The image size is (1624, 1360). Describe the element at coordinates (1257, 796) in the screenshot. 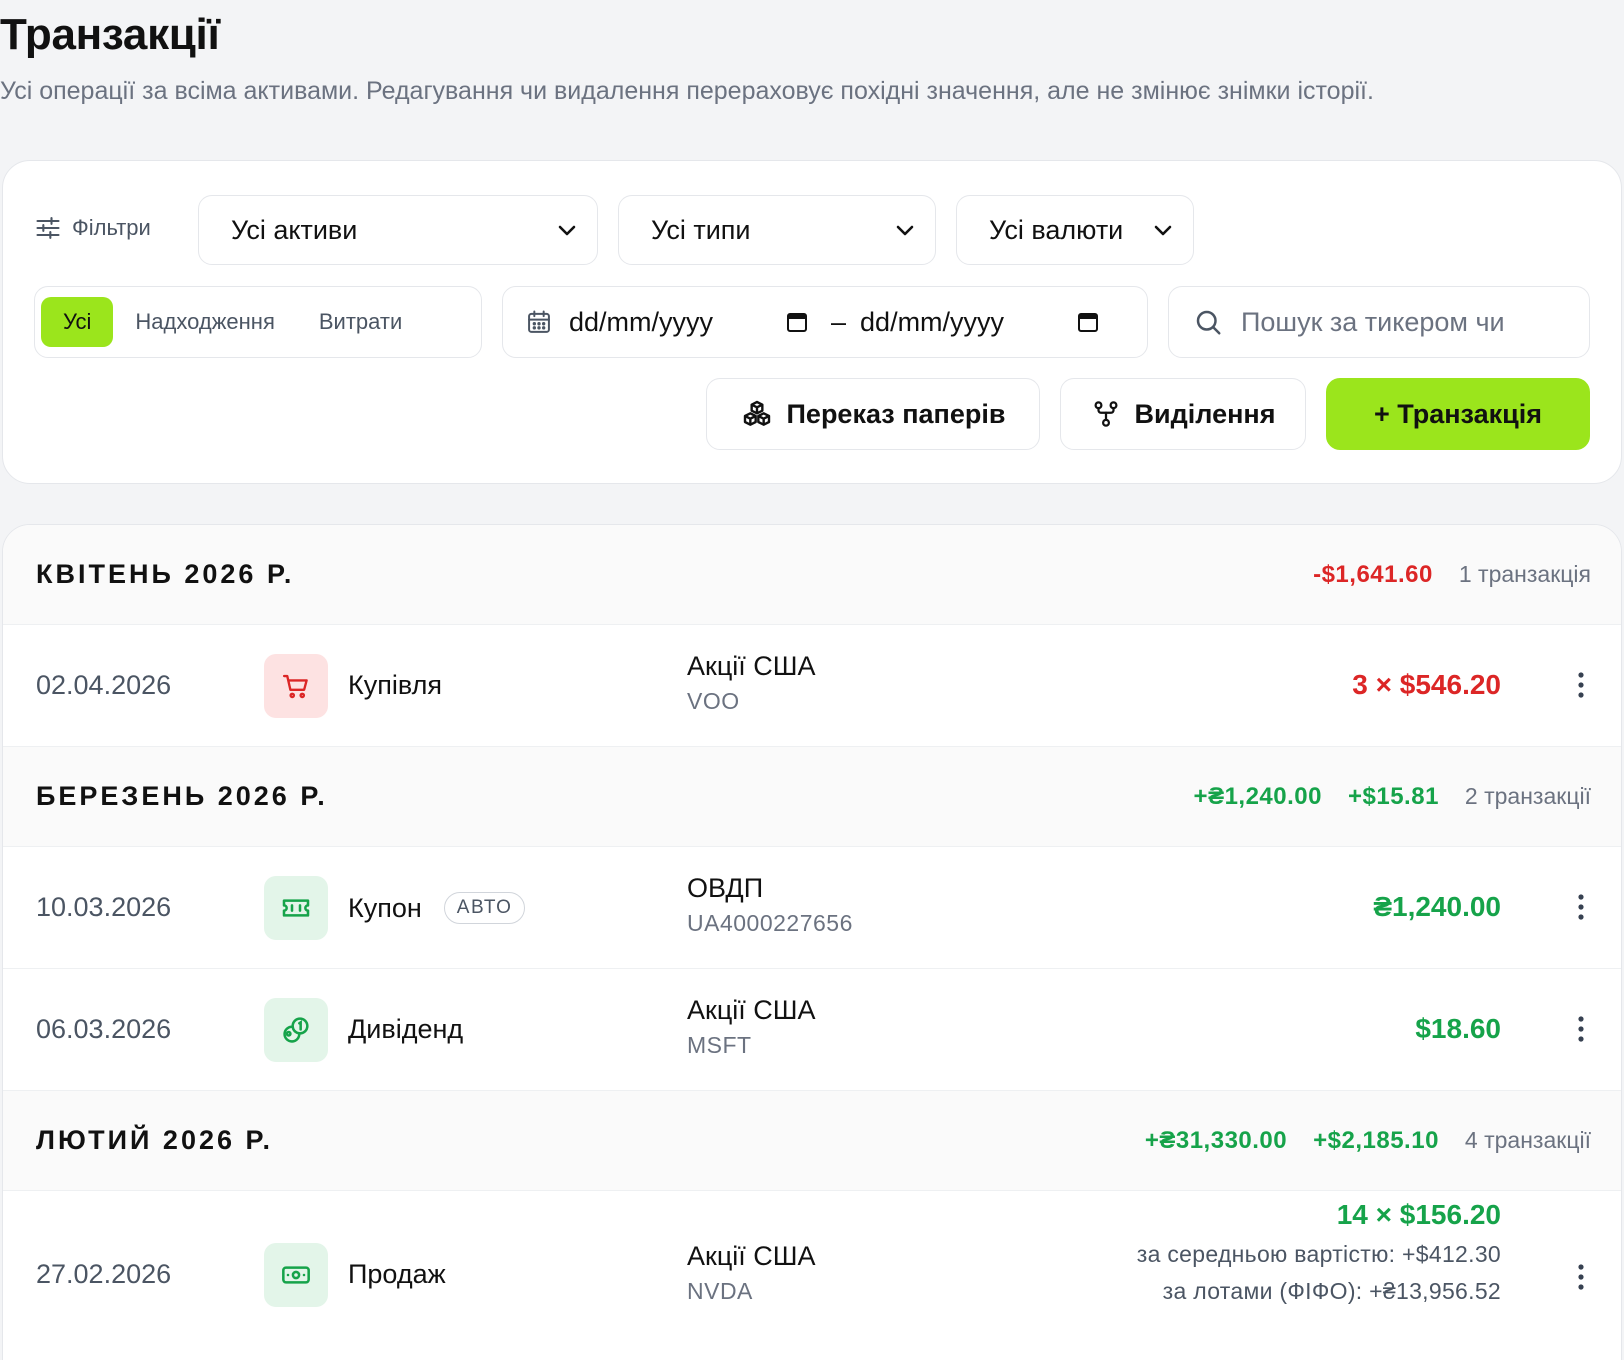

I see `month-total: +₴1,240.00` at that location.